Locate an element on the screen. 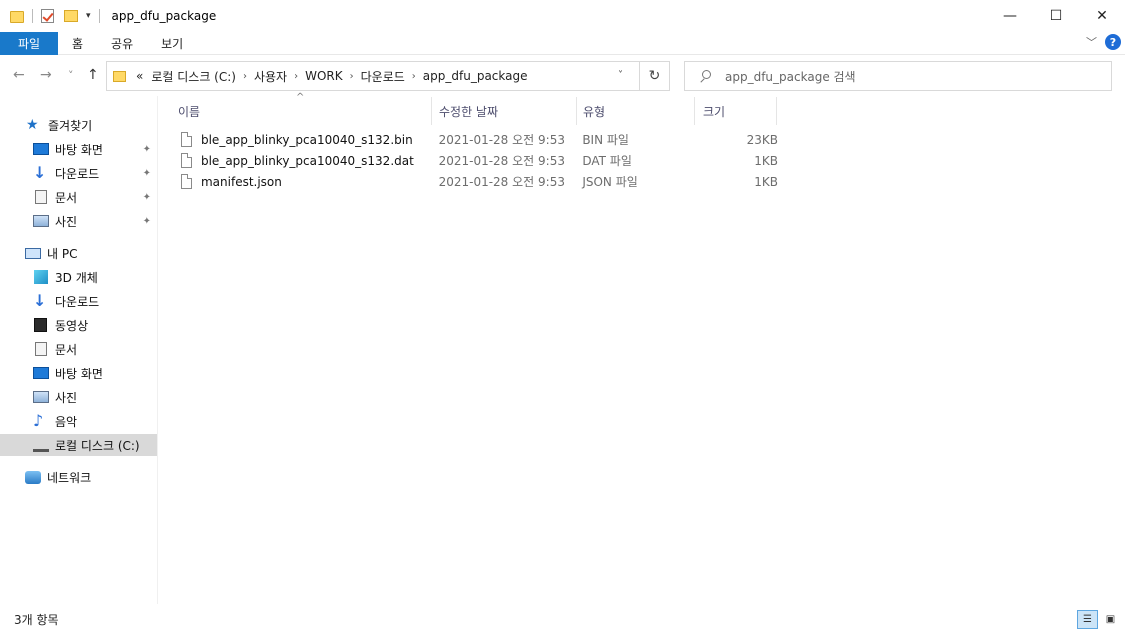 This screenshot has height=634, width=1125. up-button: ↑ is located at coordinates (93, 75).